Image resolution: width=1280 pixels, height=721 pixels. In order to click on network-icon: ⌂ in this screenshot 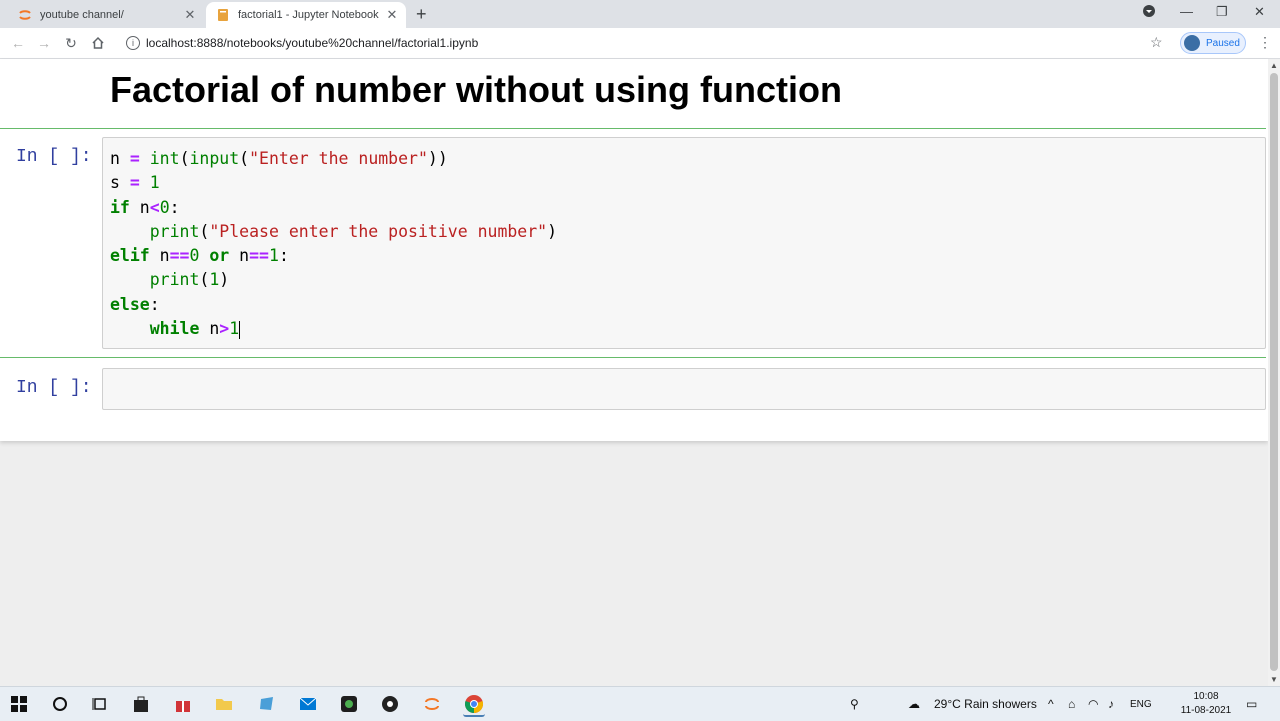, I will do `click(1071, 704)`.